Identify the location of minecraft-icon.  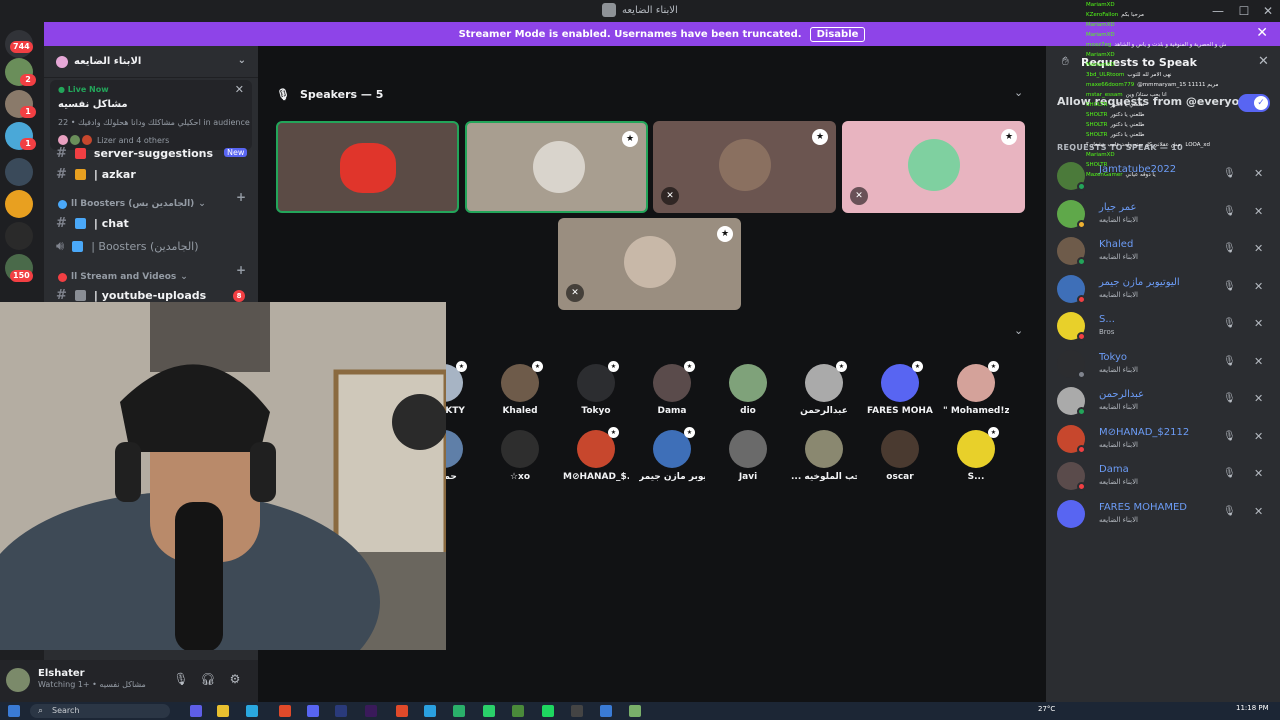
(518, 711).